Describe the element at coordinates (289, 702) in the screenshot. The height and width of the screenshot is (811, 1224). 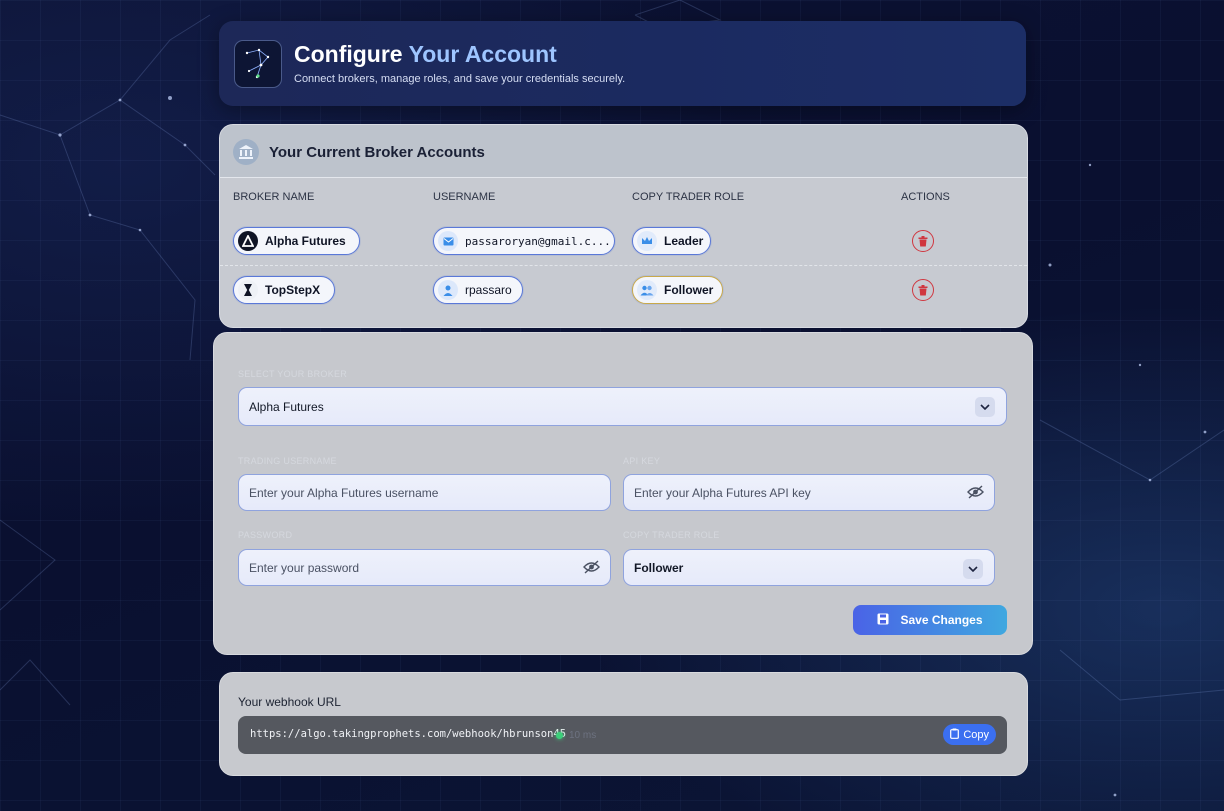
I see `webhook-label: Your webhook URL` at that location.